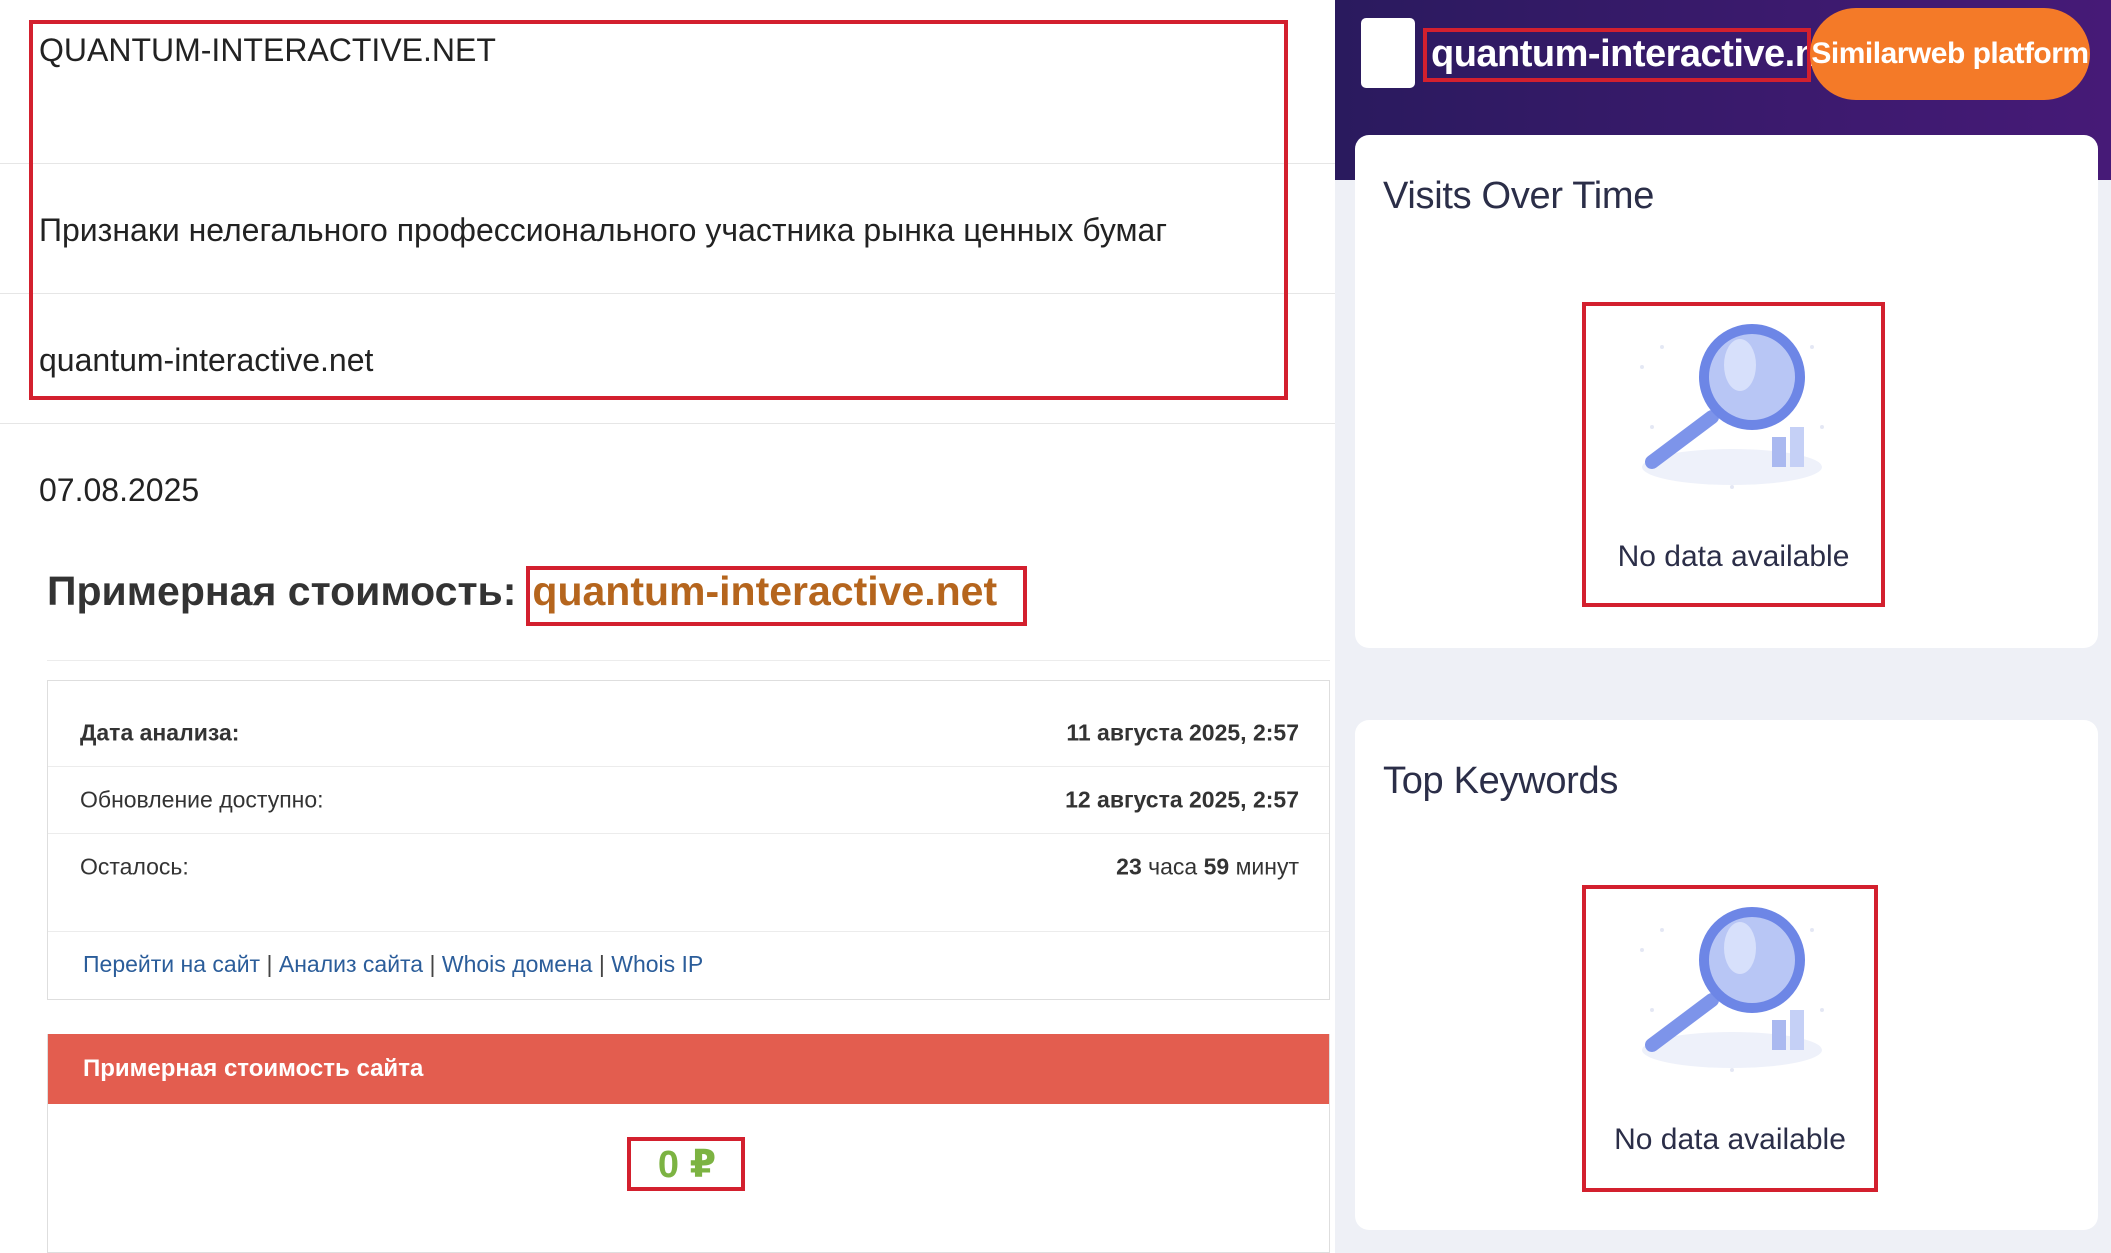  I want to click on site-value-header: Примерная стоимость сайта, so click(688, 1069).